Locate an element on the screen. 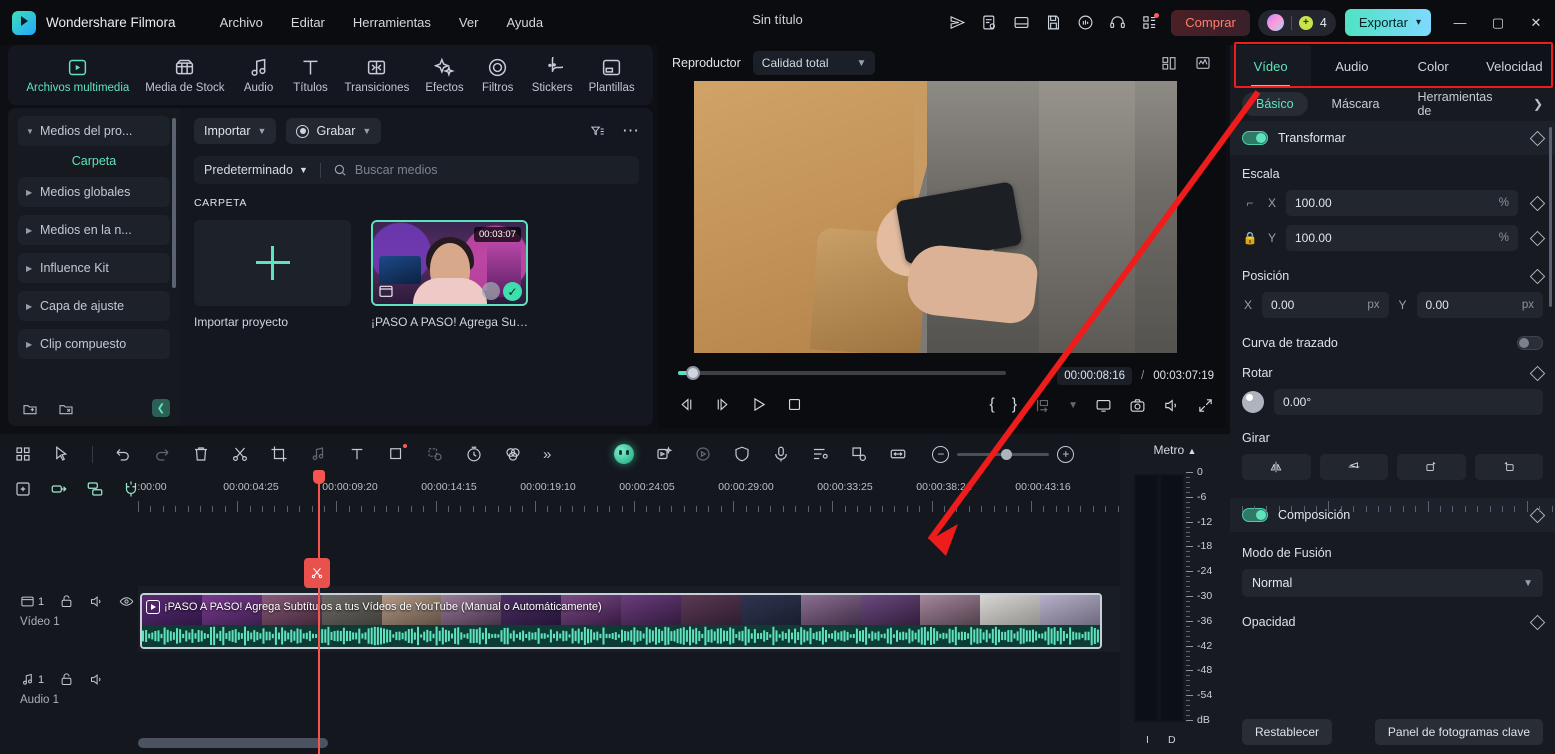 The width and height of the screenshot is (1555, 754). link-icon is located at coordinates (59, 489).